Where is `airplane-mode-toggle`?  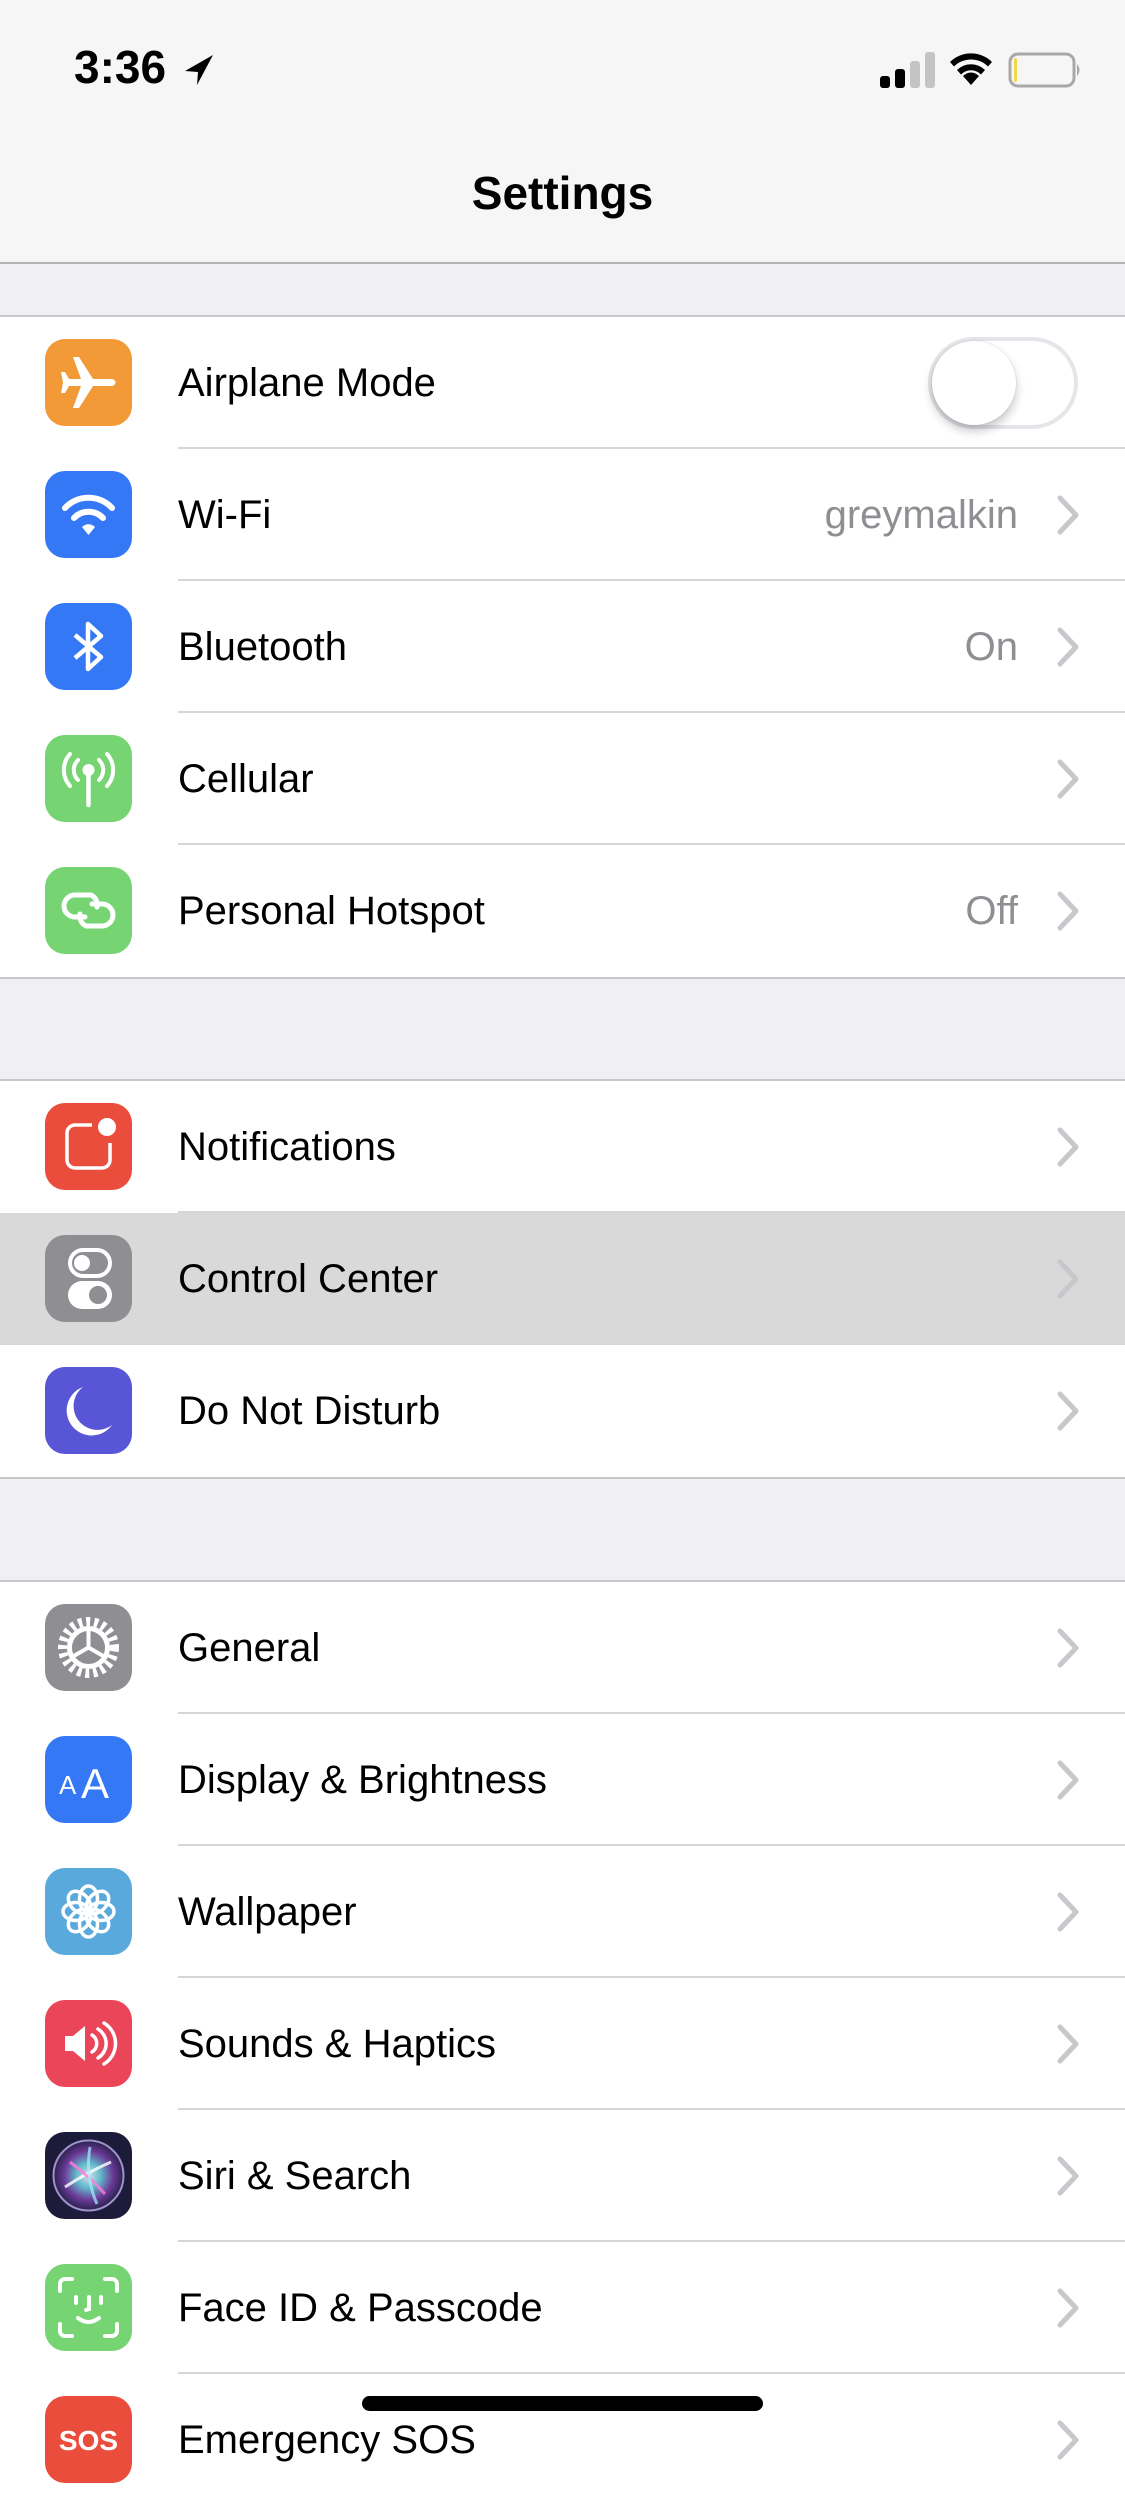 airplane-mode-toggle is located at coordinates (1003, 383).